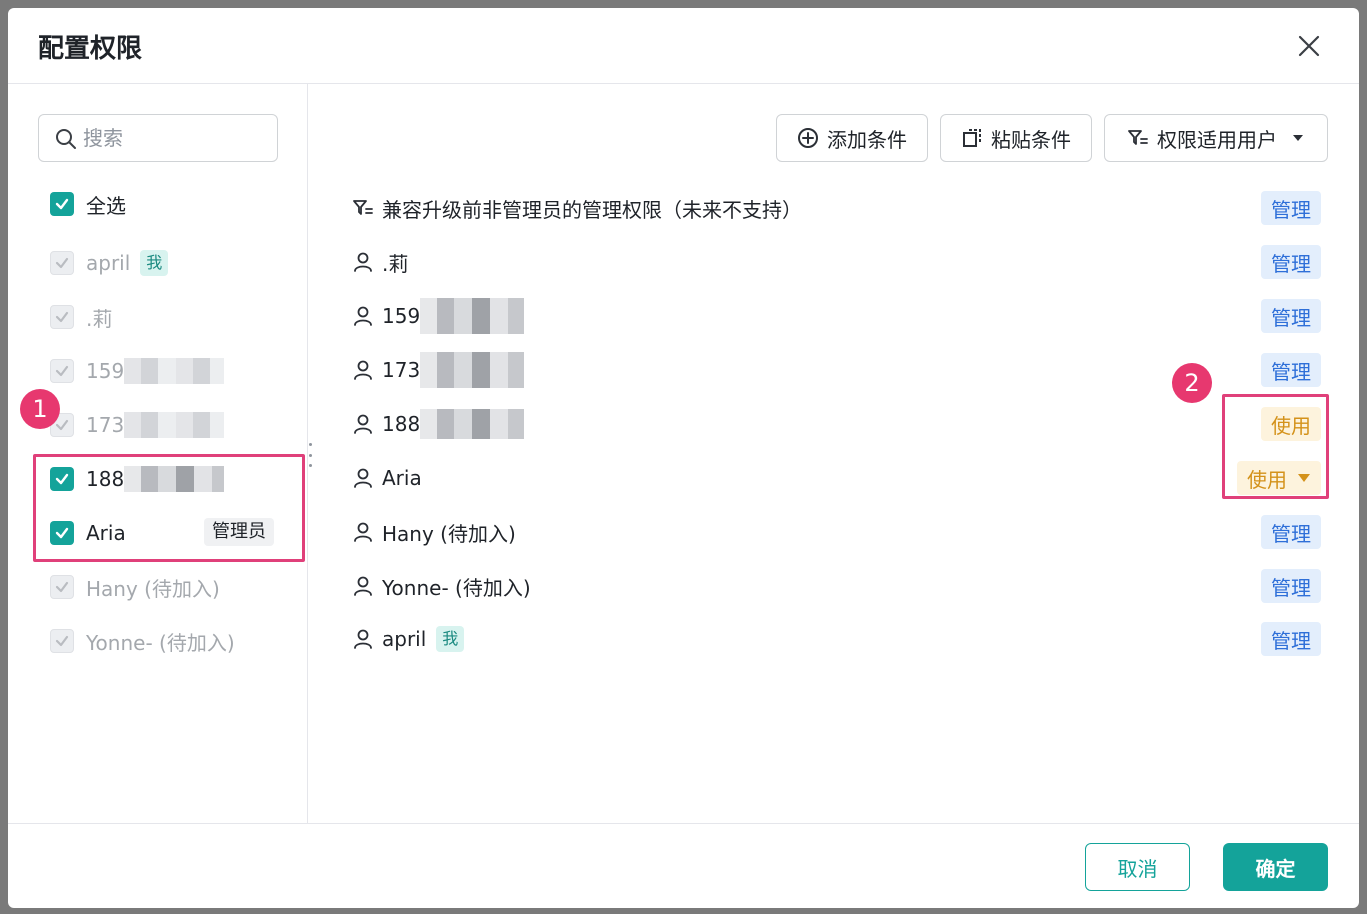 Image resolution: width=1367 pixels, height=914 pixels. Describe the element at coordinates (592, 209) in the screenshot. I see `rule-label: 兼容升级前非管理员的管理权限（未来不支持）` at that location.